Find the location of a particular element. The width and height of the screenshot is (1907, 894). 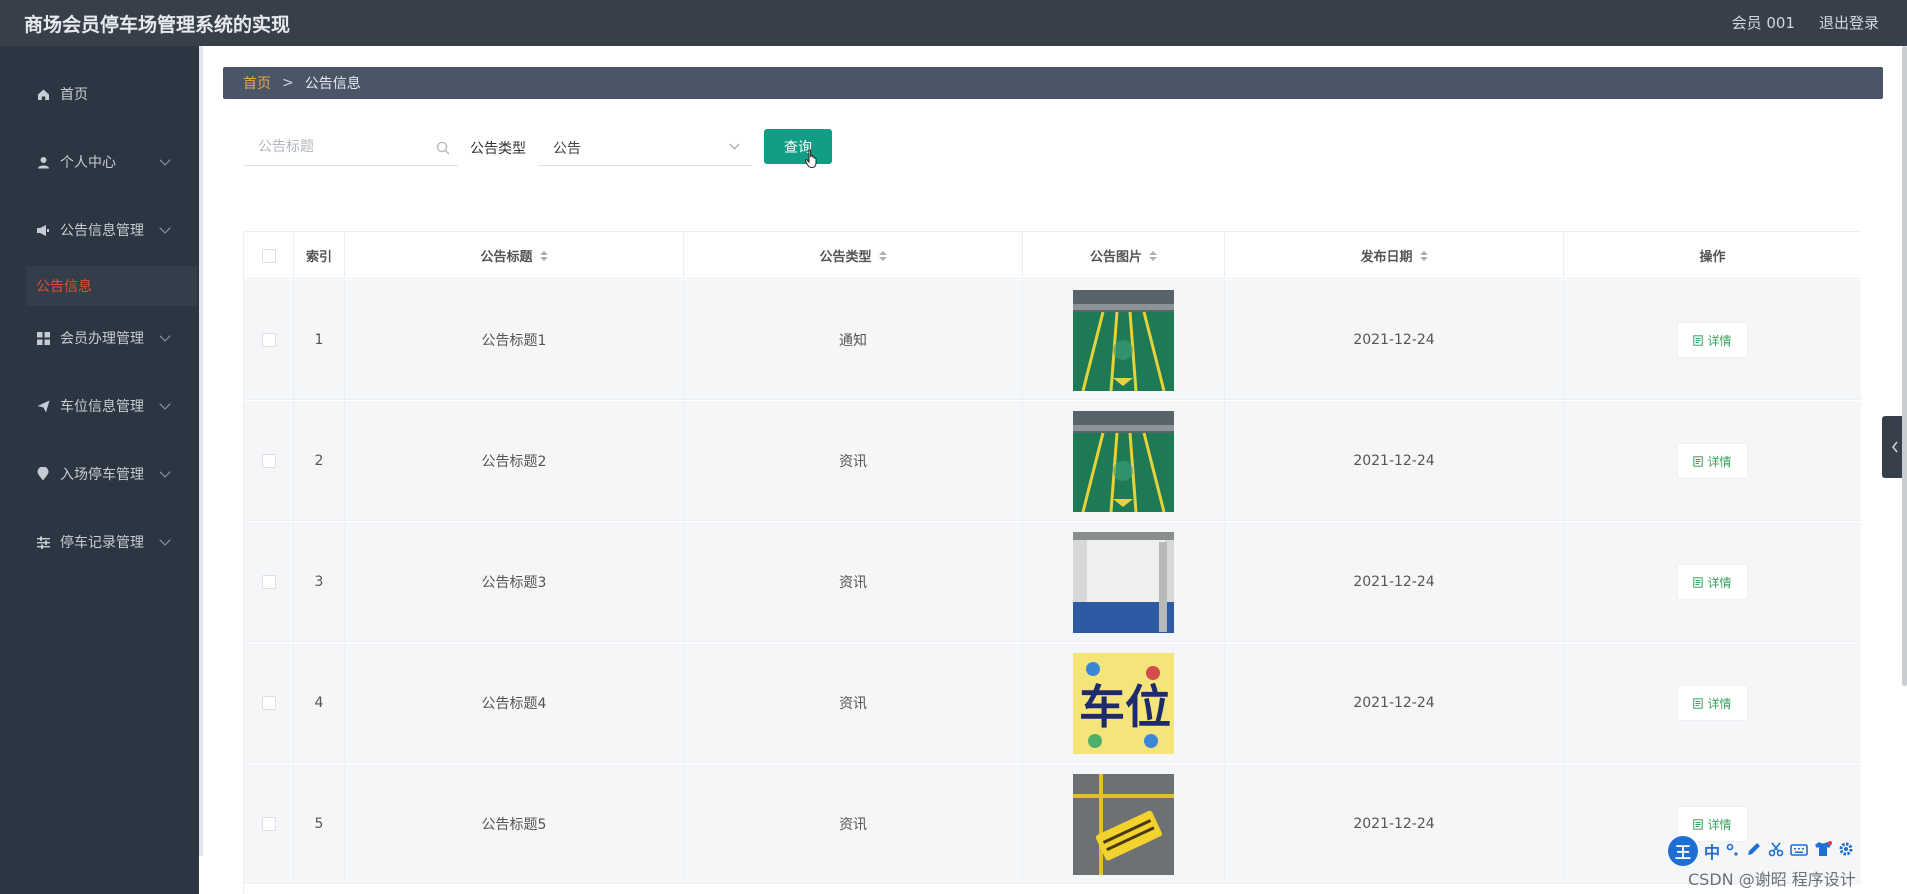

logout-link: 退出登录 is located at coordinates (1849, 22).